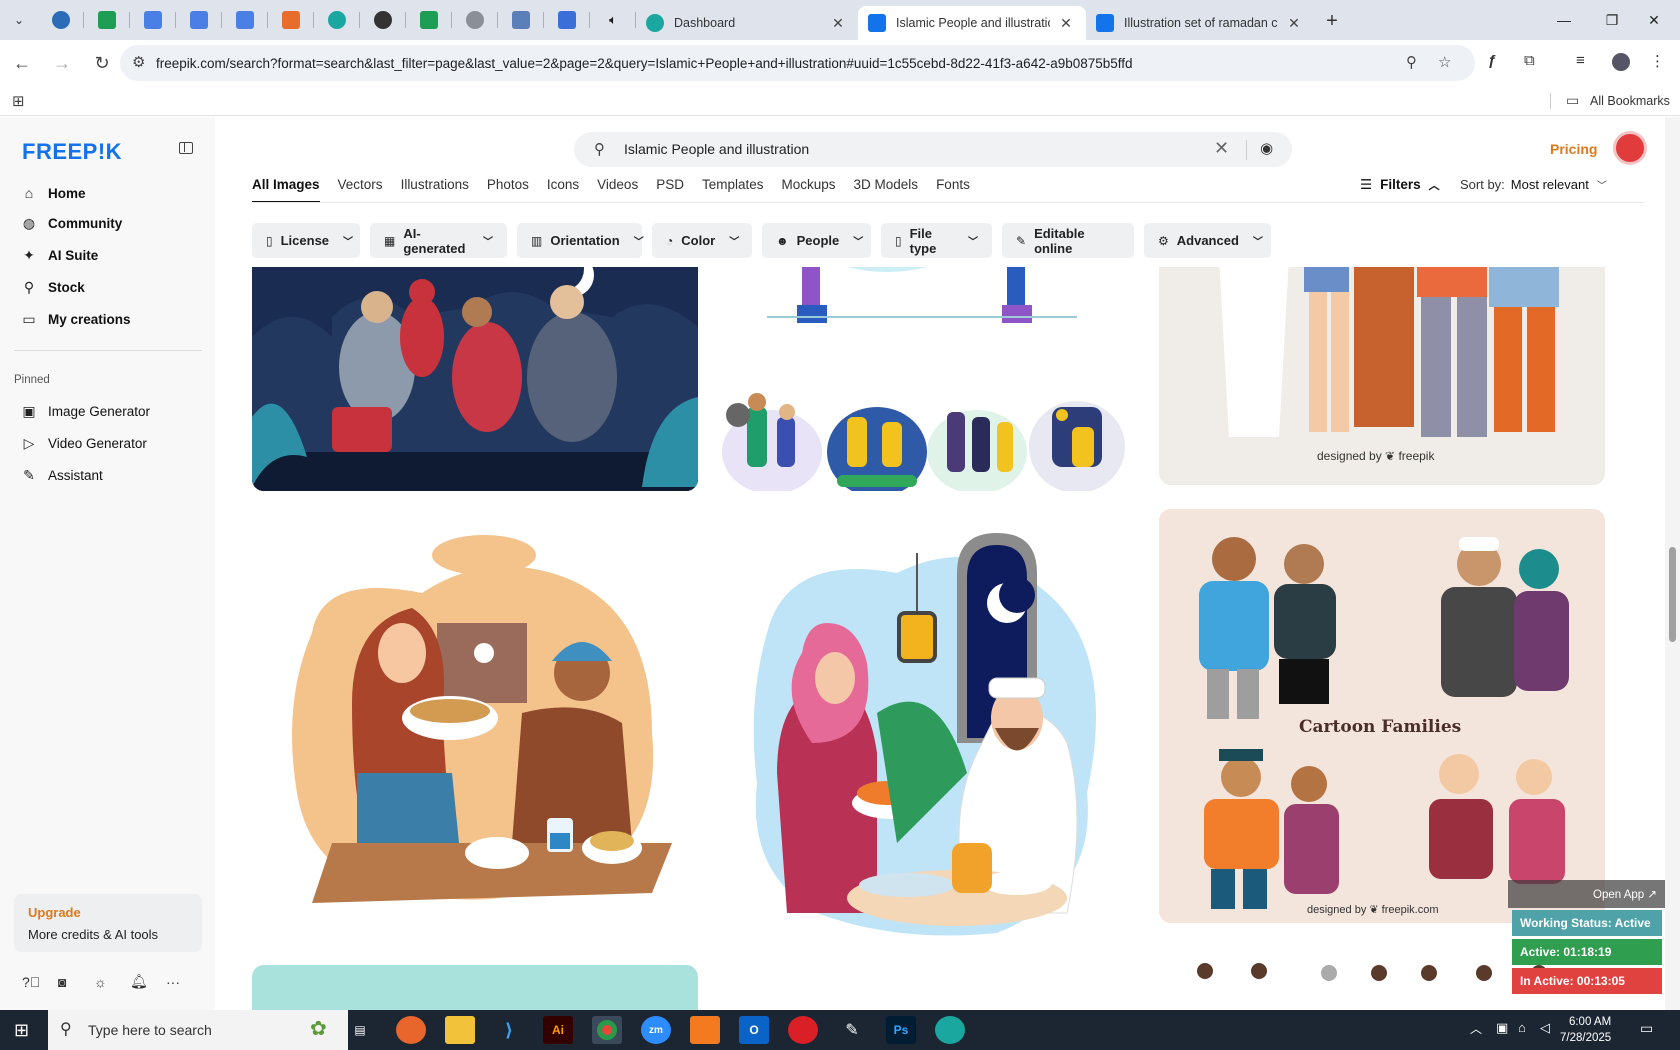 The height and width of the screenshot is (1050, 1680). Describe the element at coordinates (475, 729) in the screenshot. I see `result-card-iftar-sharing` at that location.